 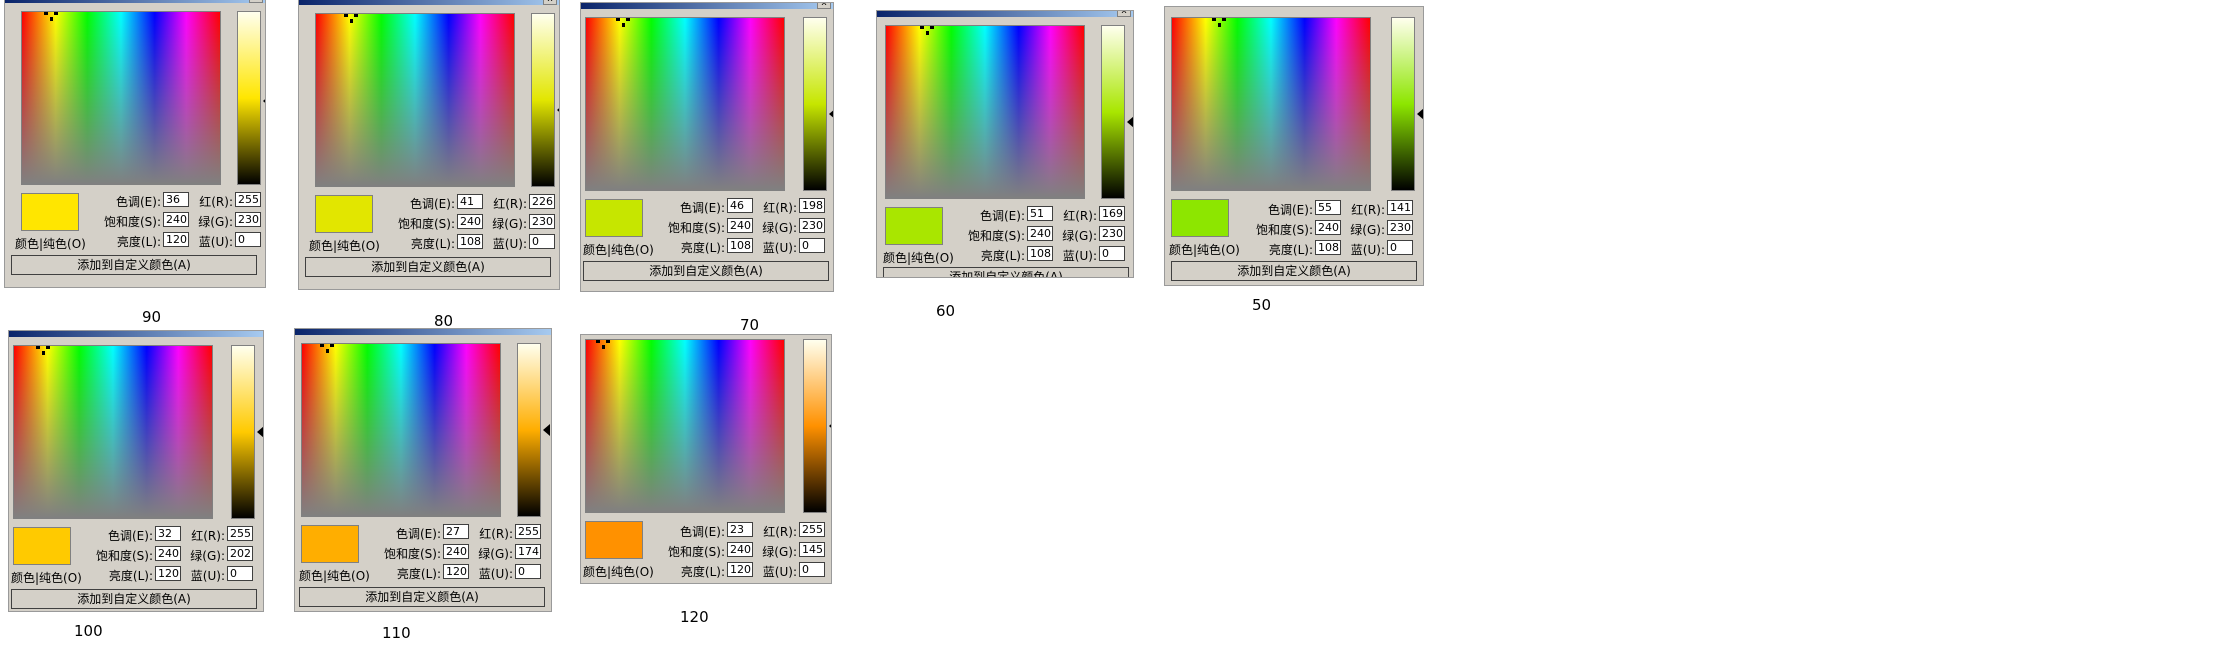 What do you see at coordinates (812, 549) in the screenshot?
I see `green-field: 145` at bounding box center [812, 549].